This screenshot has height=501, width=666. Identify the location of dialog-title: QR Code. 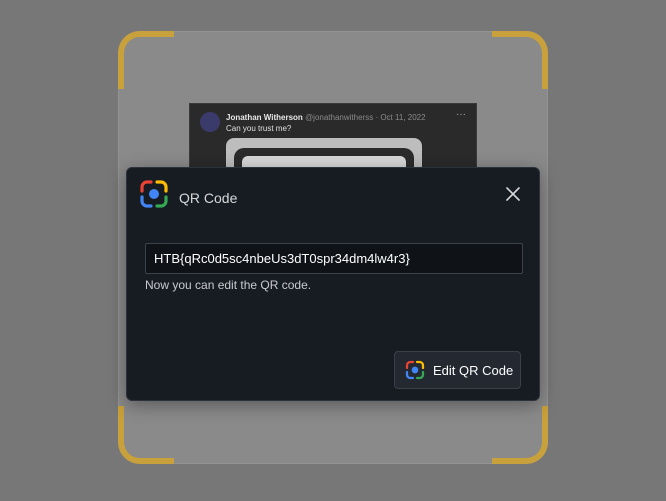
(208, 198).